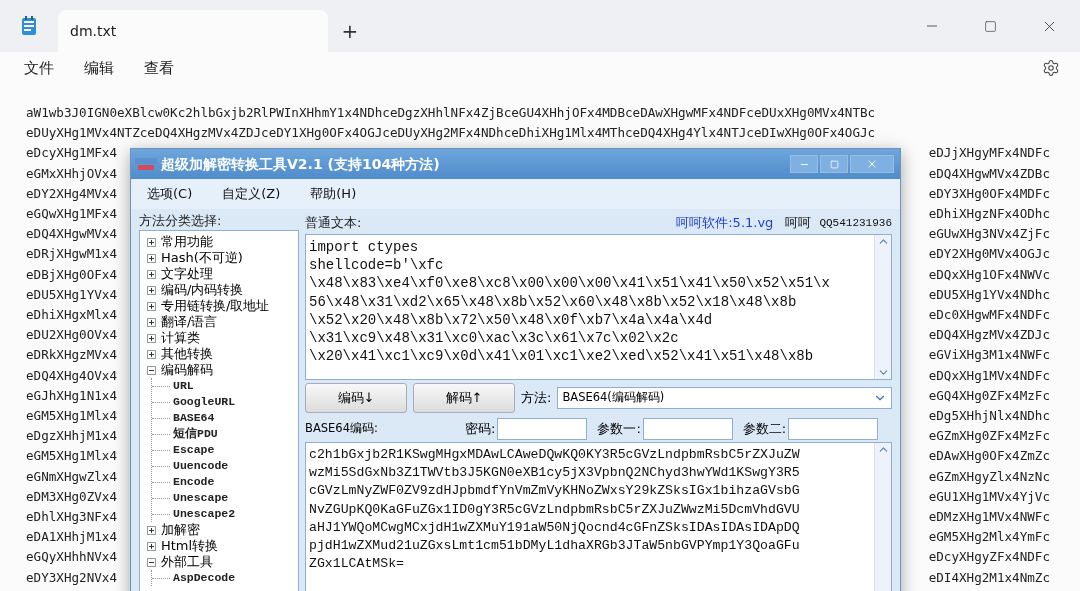 Image resolution: width=1080 pixels, height=591 pixels. I want to click on tree-item: Unescape, so click(201, 498).